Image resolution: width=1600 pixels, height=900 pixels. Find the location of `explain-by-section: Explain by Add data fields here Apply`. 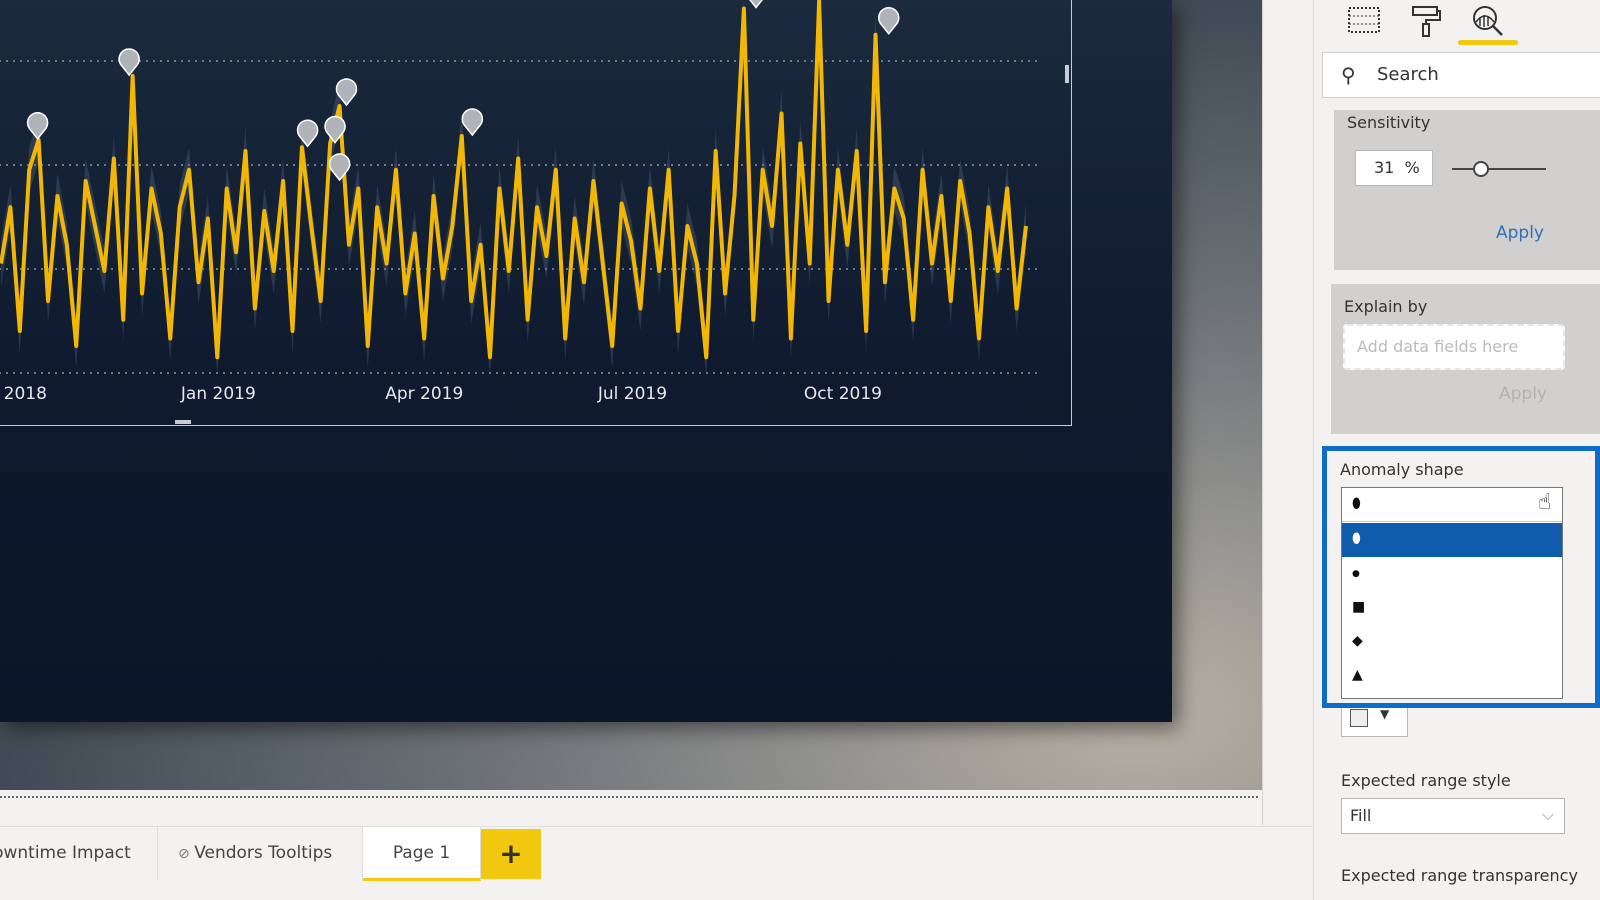

explain-by-section: Explain by Add data fields here Apply is located at coordinates (1465, 359).